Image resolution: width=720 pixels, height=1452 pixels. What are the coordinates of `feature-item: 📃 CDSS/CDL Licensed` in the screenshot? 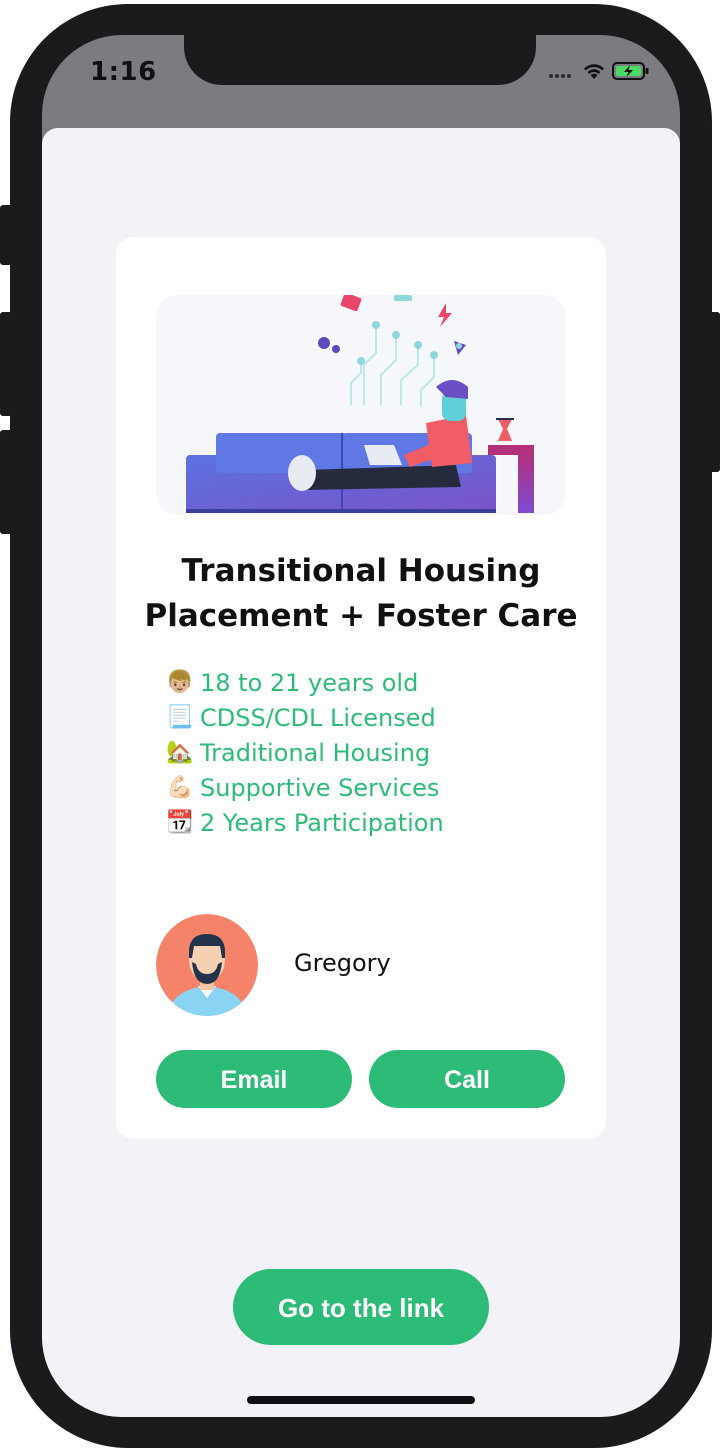 It's located at (305, 717).